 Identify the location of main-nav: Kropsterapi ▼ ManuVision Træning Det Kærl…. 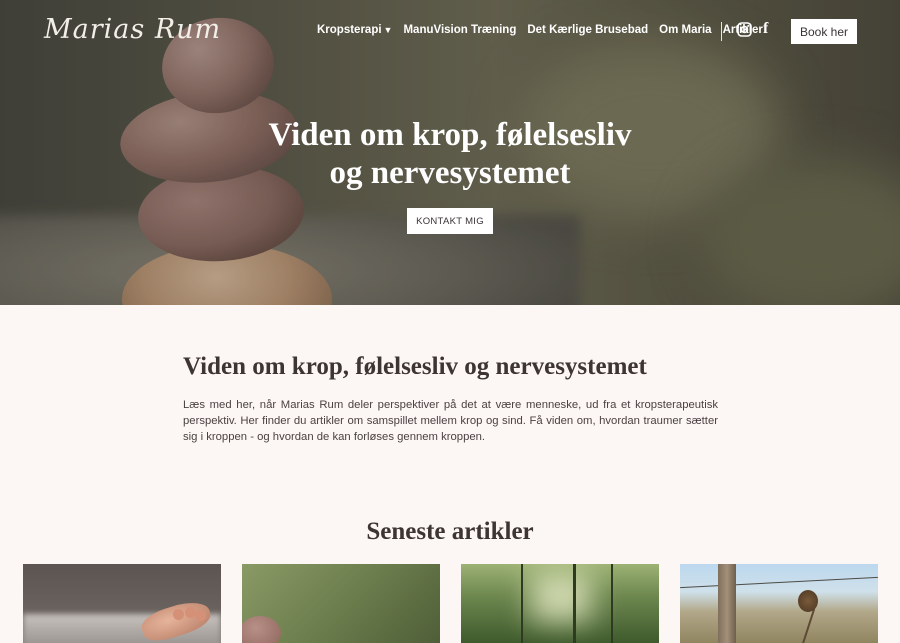
(545, 30).